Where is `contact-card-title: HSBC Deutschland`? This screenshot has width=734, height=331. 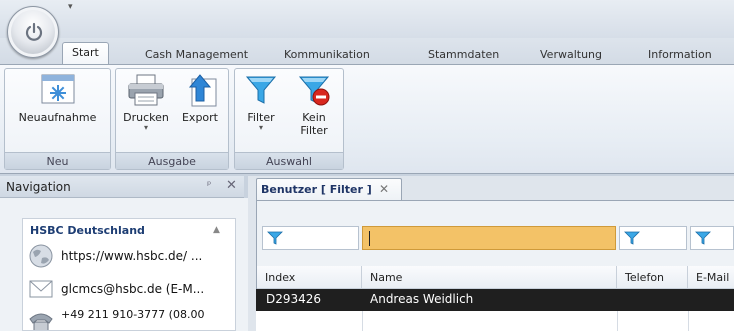
contact-card-title: HSBC Deutschland is located at coordinates (87, 230).